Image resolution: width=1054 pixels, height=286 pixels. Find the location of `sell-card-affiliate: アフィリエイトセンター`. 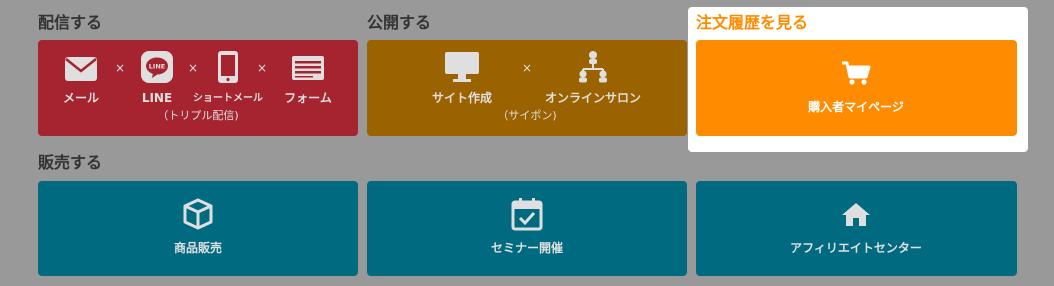

sell-card-affiliate: アフィリエイトセンター is located at coordinates (856, 228).